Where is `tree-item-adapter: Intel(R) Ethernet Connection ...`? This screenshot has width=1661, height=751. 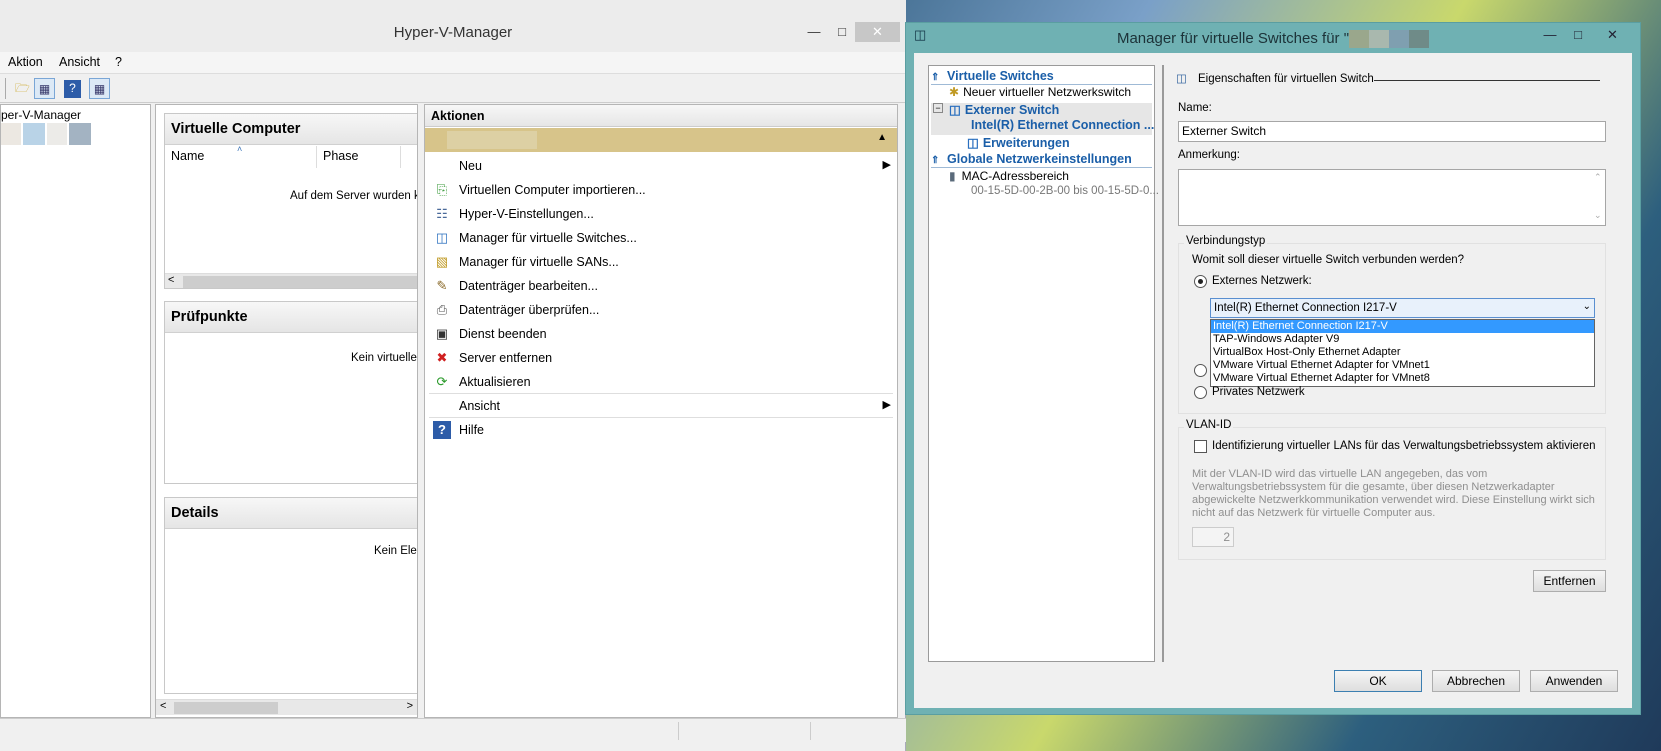
tree-item-adapter: Intel(R) Ethernet Connection ... is located at coordinates (1062, 125).